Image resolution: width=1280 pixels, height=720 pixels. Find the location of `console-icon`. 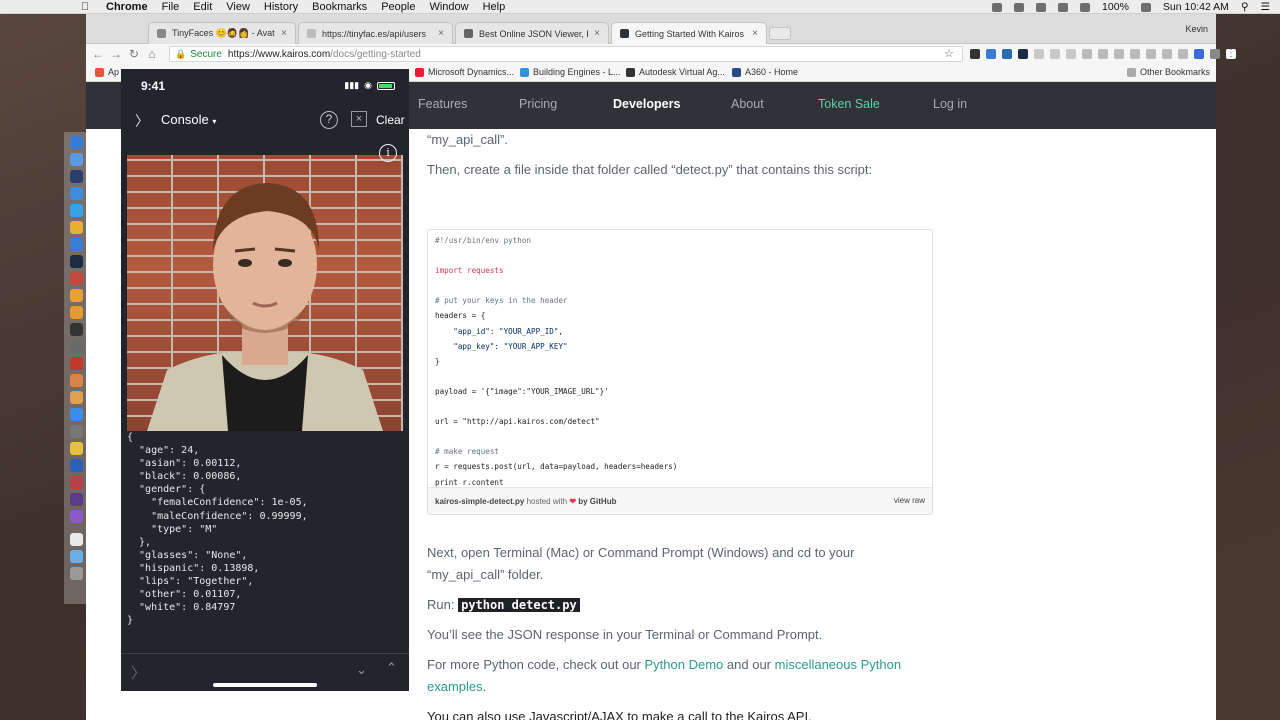

console-icon is located at coordinates (76, 329).